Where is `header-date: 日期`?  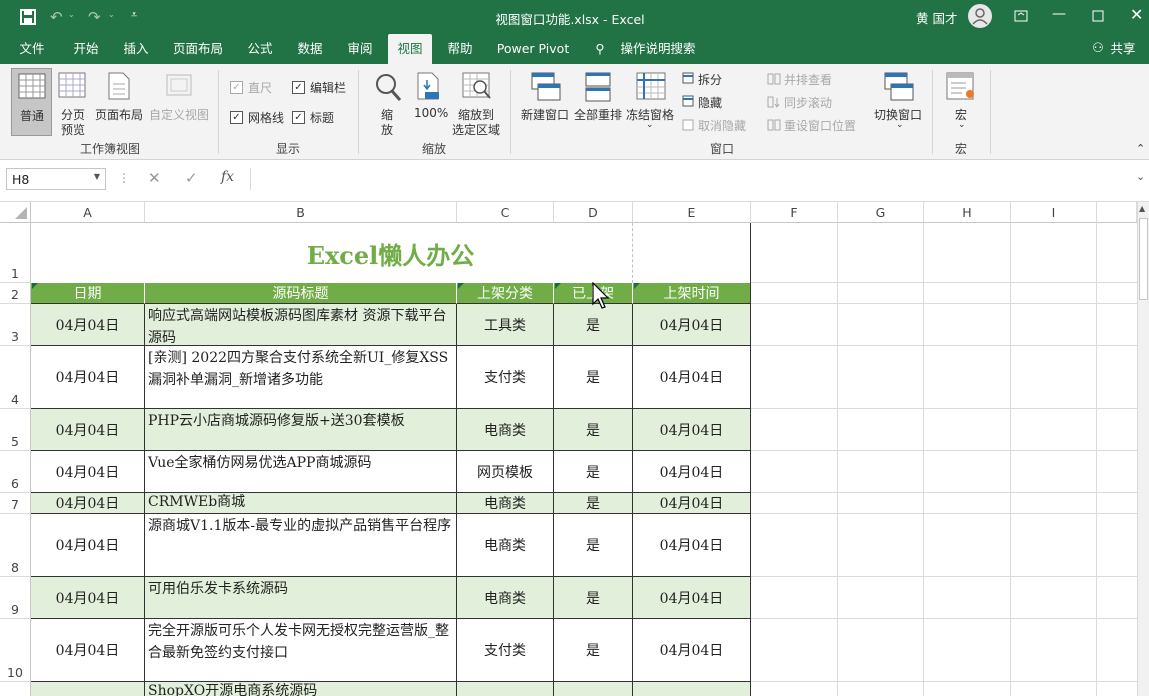 header-date: 日期 is located at coordinates (88, 293).